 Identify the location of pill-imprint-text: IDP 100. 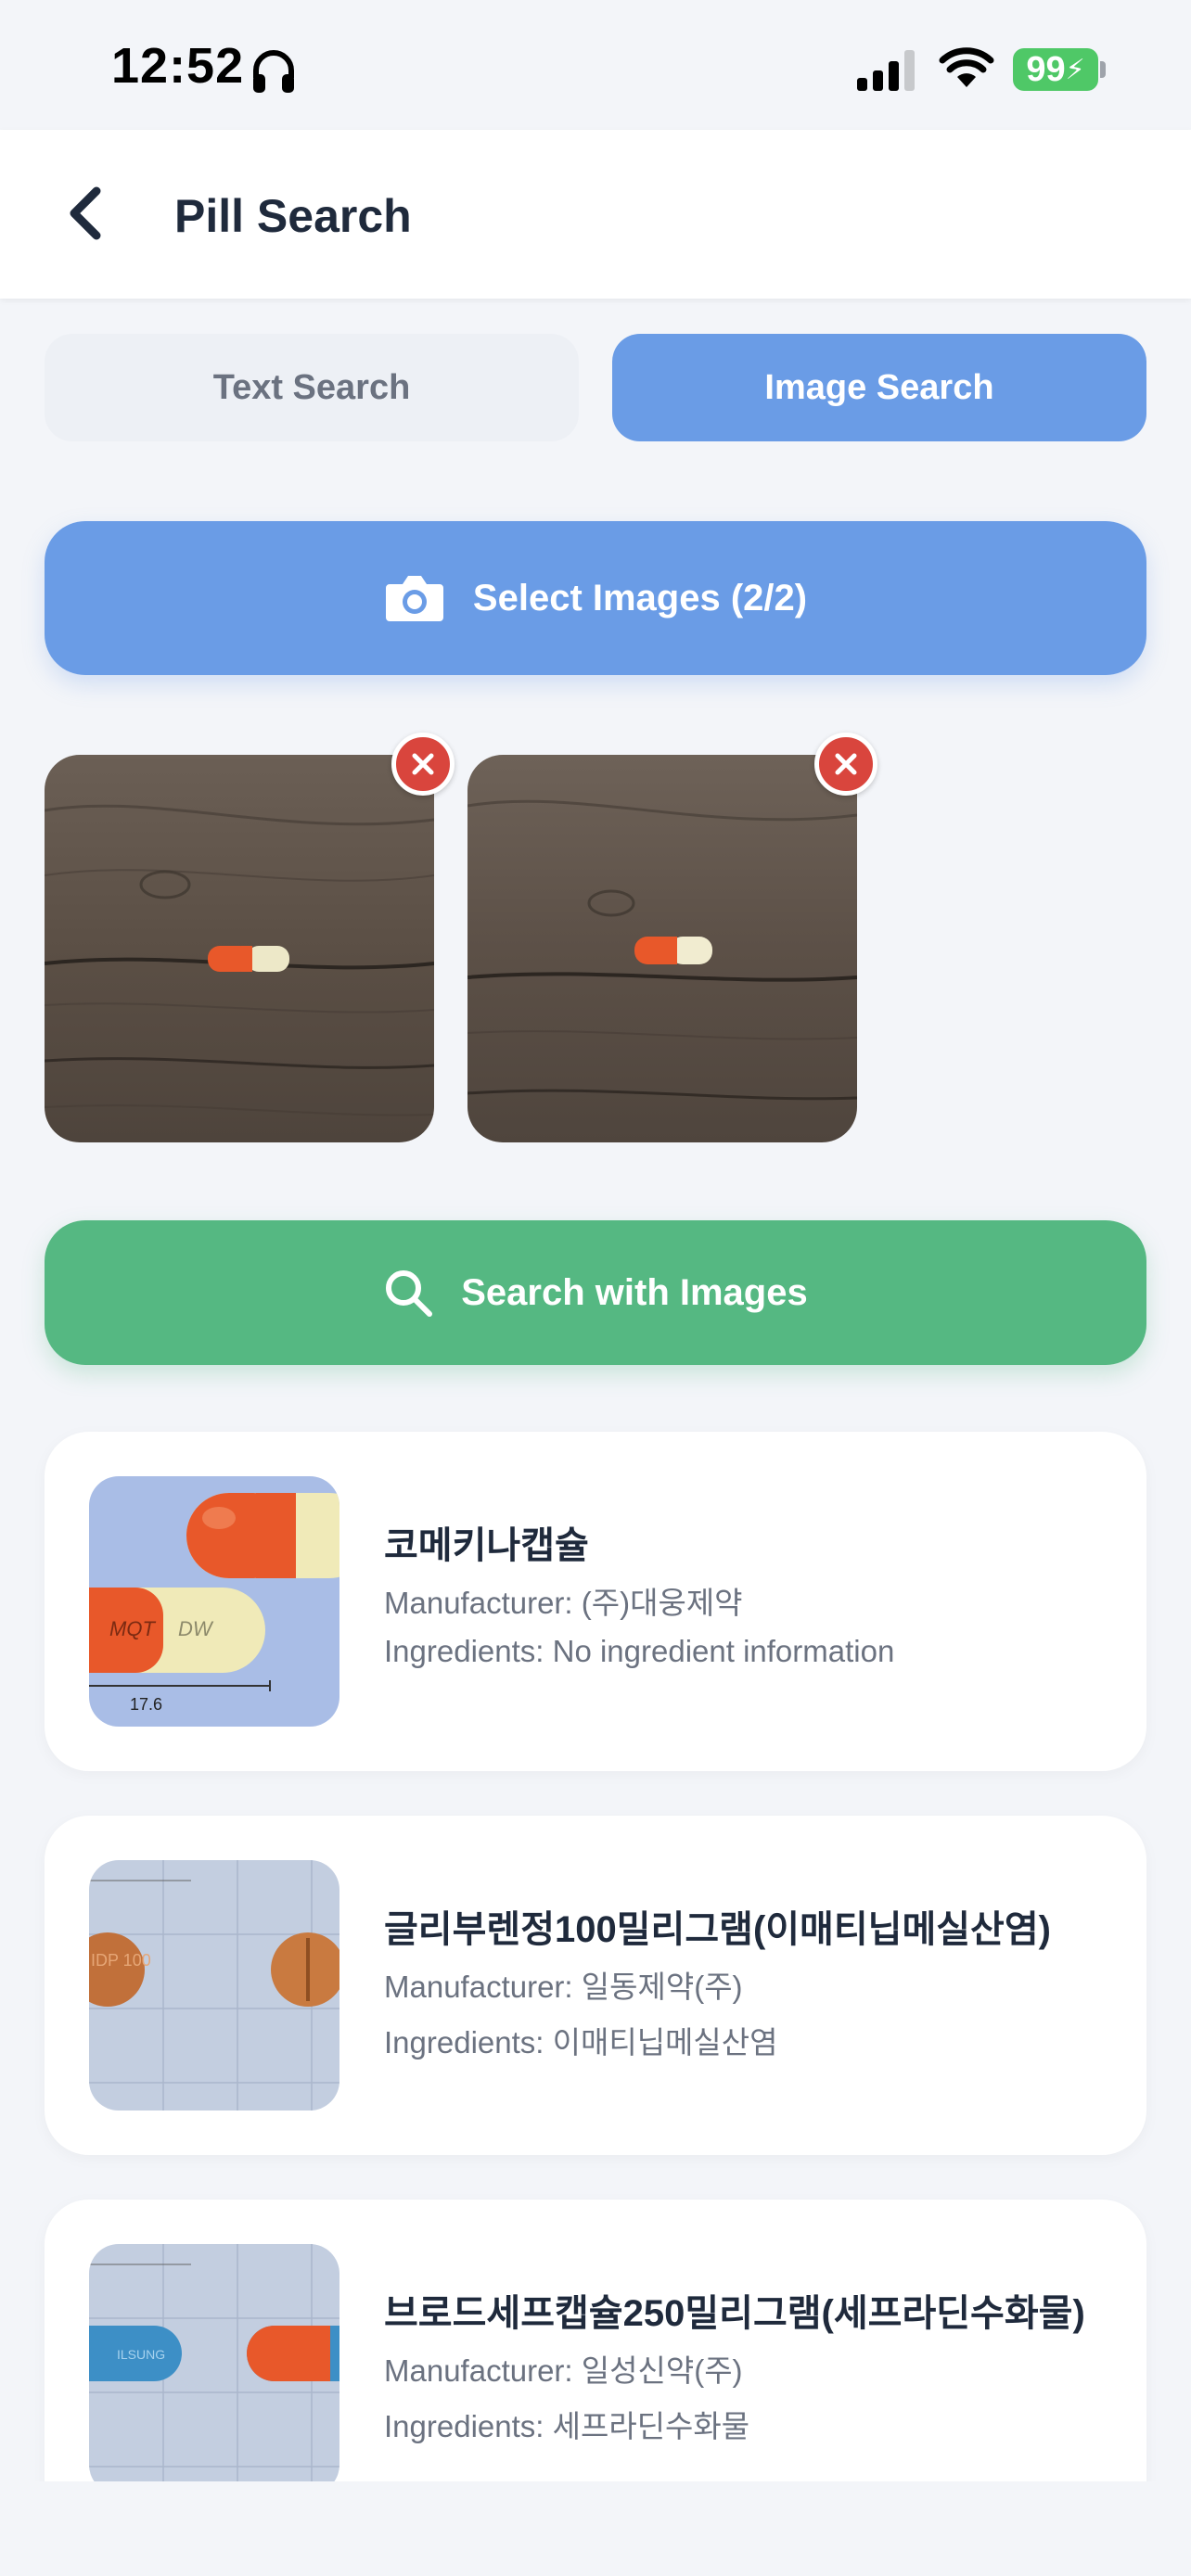
(121, 1960).